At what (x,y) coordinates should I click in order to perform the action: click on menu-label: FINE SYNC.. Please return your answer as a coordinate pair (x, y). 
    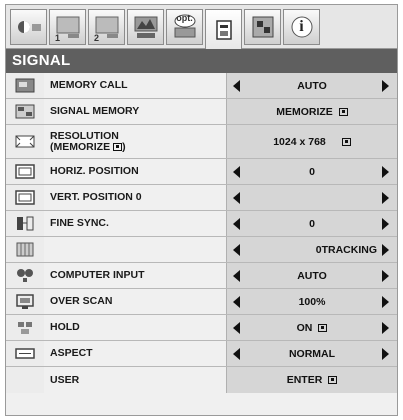
    Looking at the image, I should click on (79, 223).